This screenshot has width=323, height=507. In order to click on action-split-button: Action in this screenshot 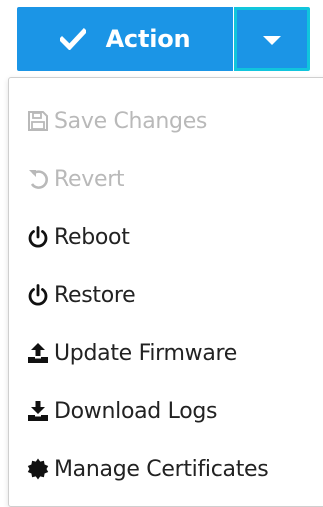, I will do `click(163, 39)`.